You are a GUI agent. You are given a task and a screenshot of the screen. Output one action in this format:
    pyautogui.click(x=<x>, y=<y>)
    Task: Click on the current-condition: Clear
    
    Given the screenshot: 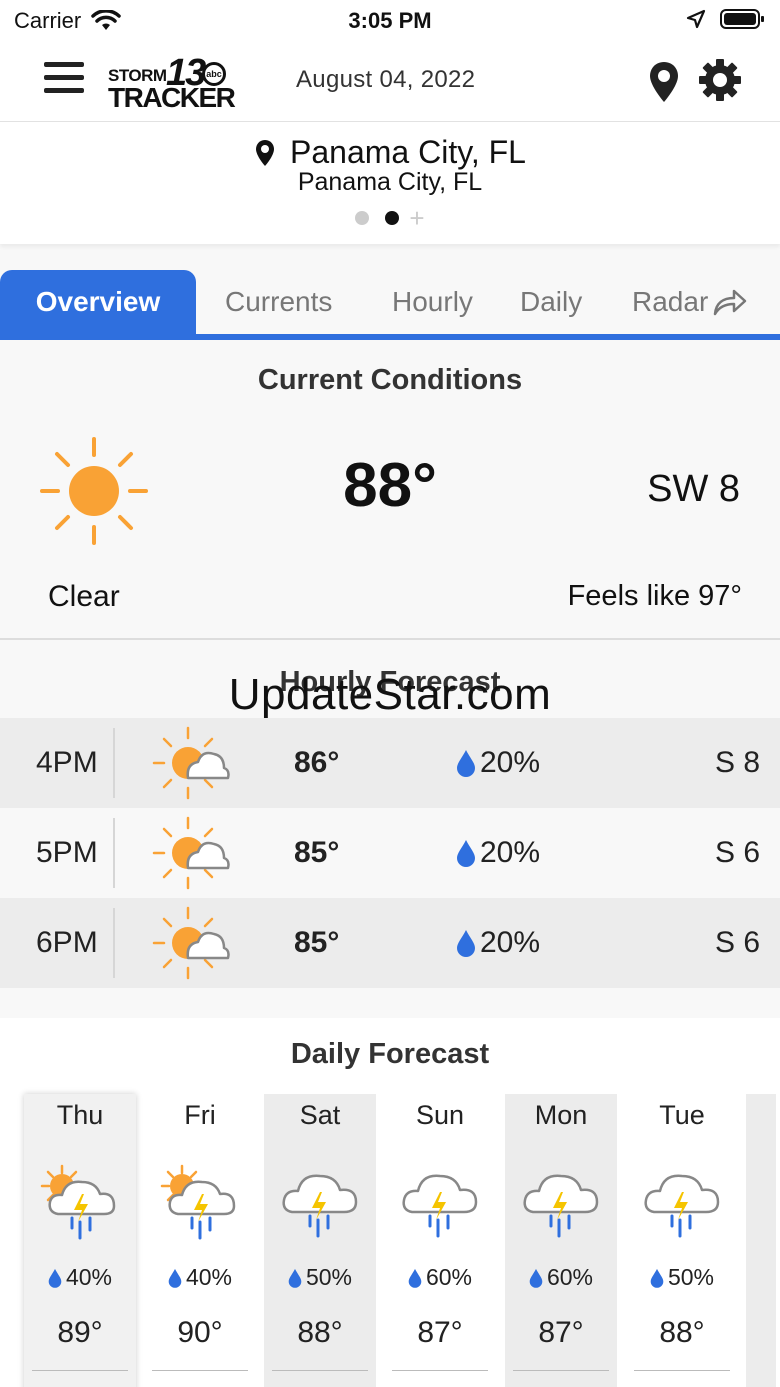 What is the action you would take?
    pyautogui.click(x=84, y=596)
    